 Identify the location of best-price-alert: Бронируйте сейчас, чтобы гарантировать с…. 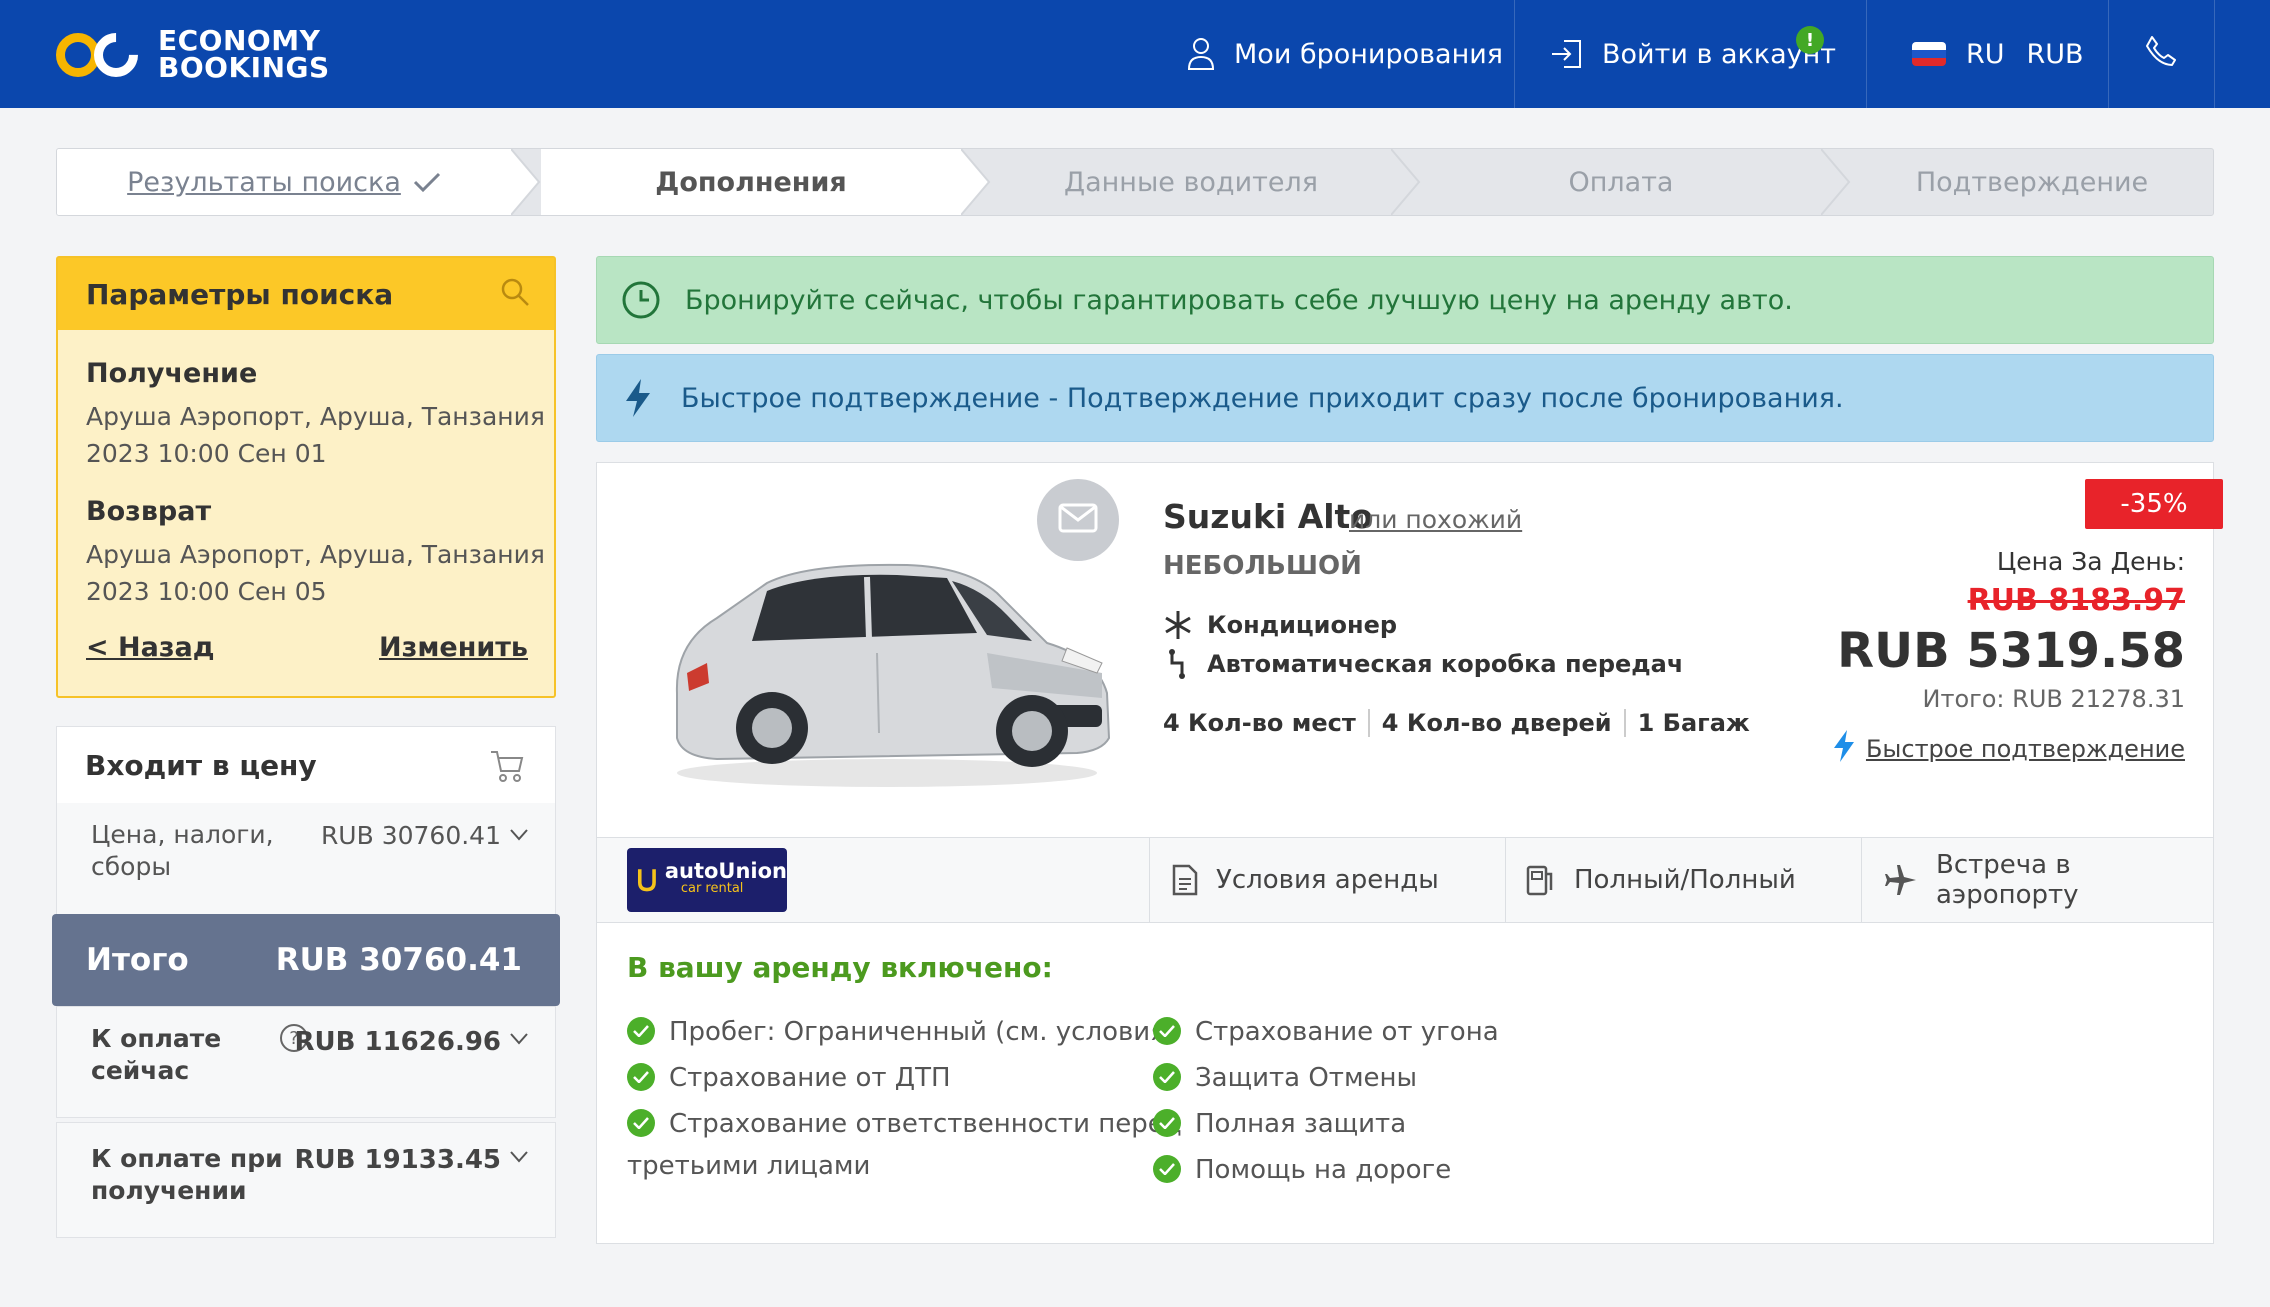
(1405, 300).